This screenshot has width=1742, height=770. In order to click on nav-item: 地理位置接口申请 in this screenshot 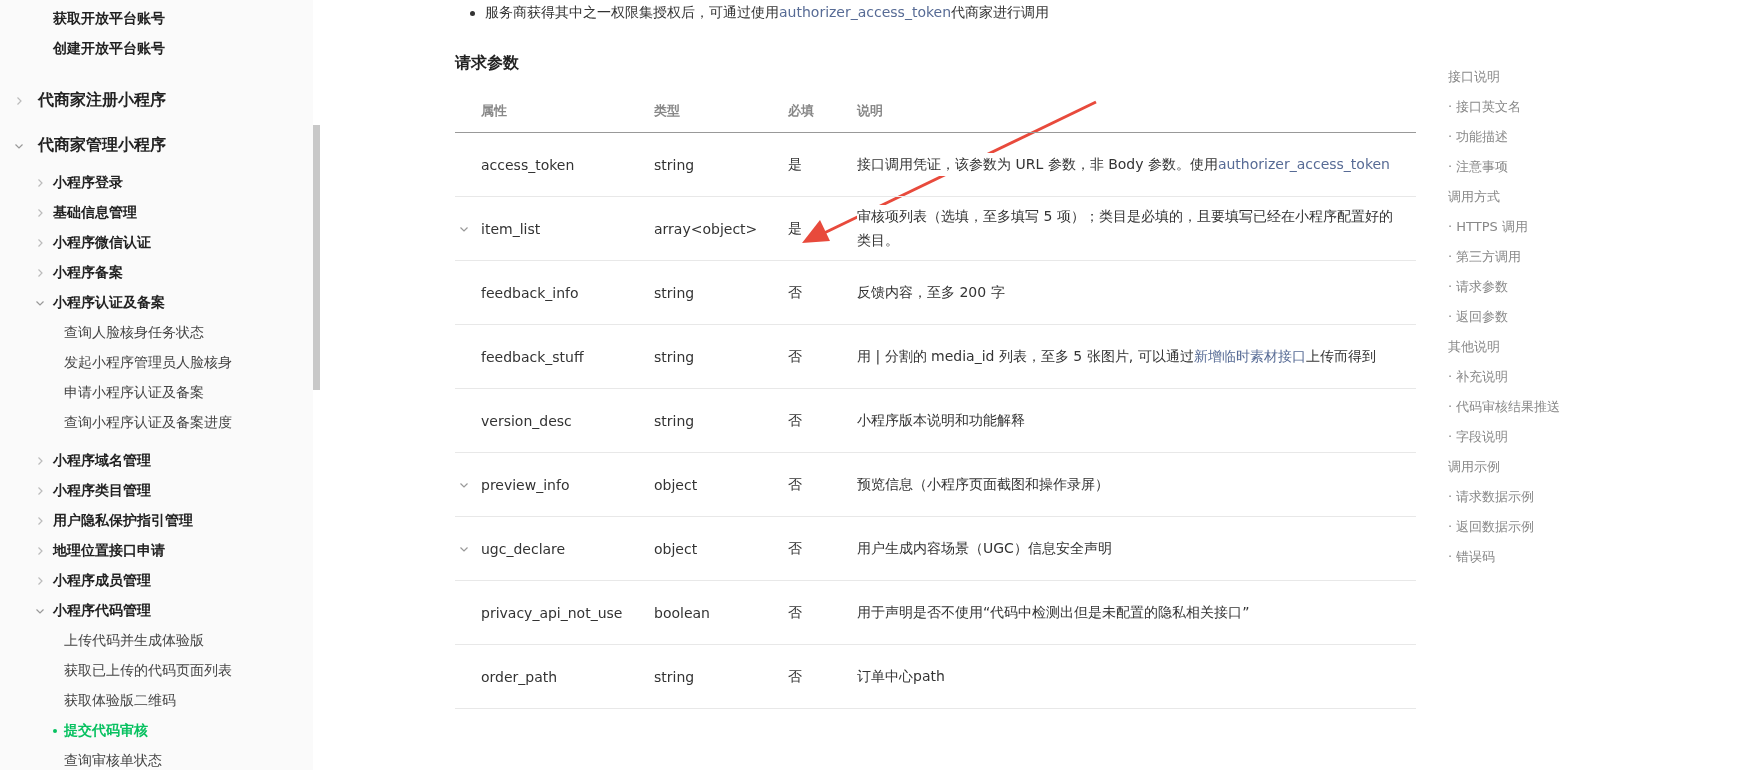, I will do `click(109, 551)`.